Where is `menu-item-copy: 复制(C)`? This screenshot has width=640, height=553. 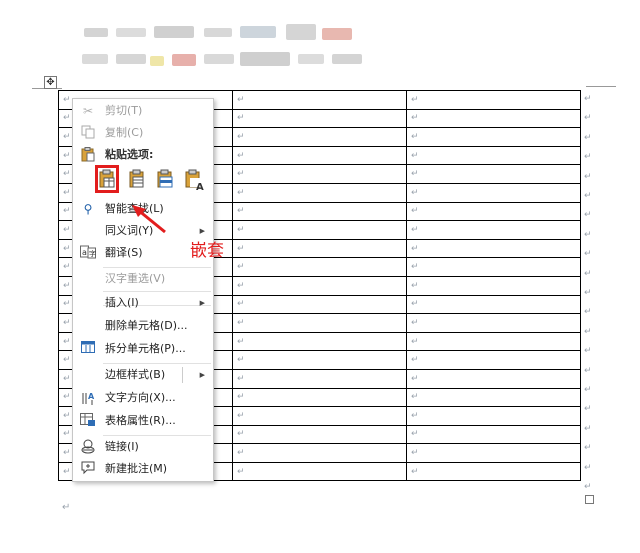
menu-item-copy: 复制(C) is located at coordinates (143, 133).